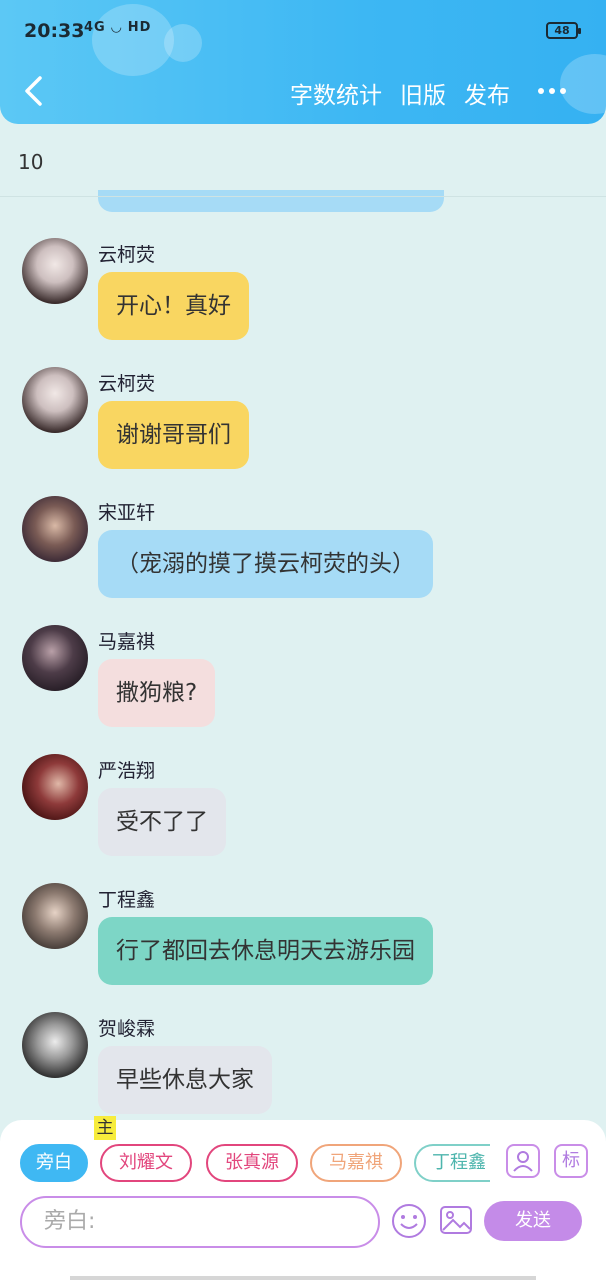 The width and height of the screenshot is (606, 1280). What do you see at coordinates (303, 196) in the screenshot?
I see `divider` at bounding box center [303, 196].